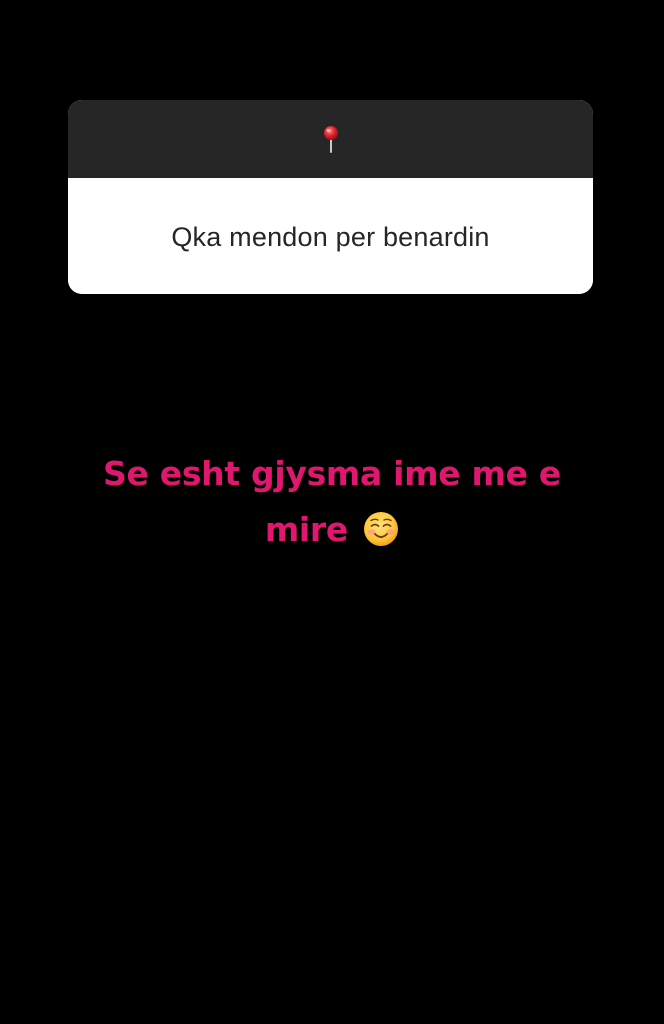 The width and height of the screenshot is (664, 1024). I want to click on question-text: Qka mendon per benardin, so click(330, 236).